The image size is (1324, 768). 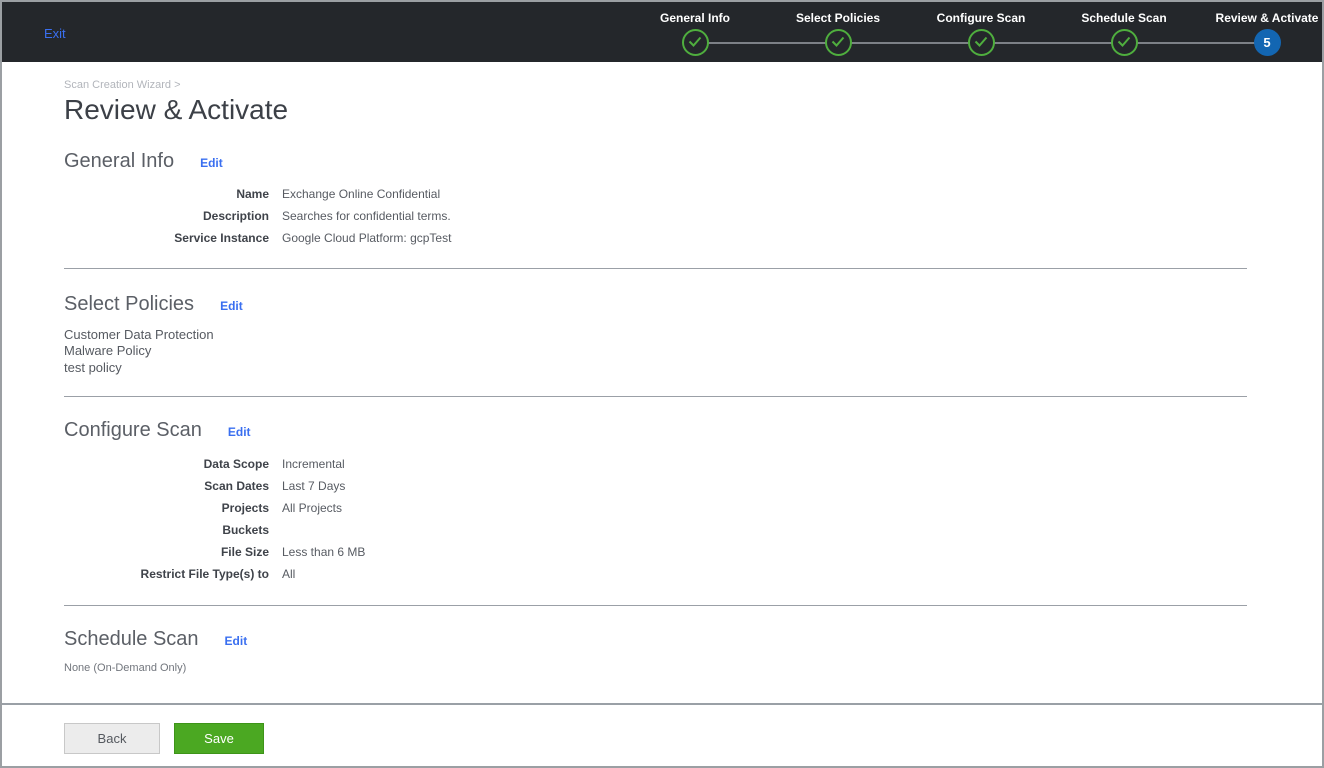 I want to click on step-general-info: General Info, so click(x=695, y=33).